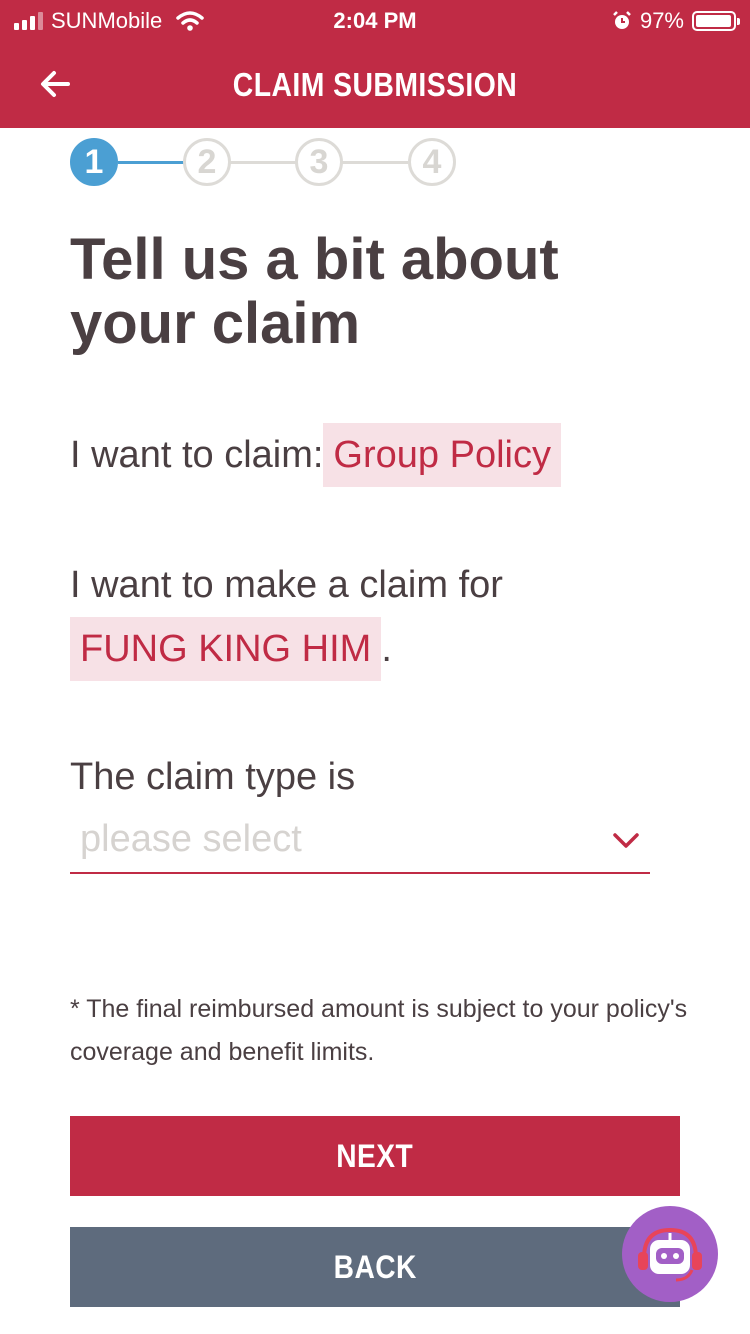 The height and width of the screenshot is (1334, 750). Describe the element at coordinates (360, 842) in the screenshot. I see `claim-type-dropdown: please select` at that location.